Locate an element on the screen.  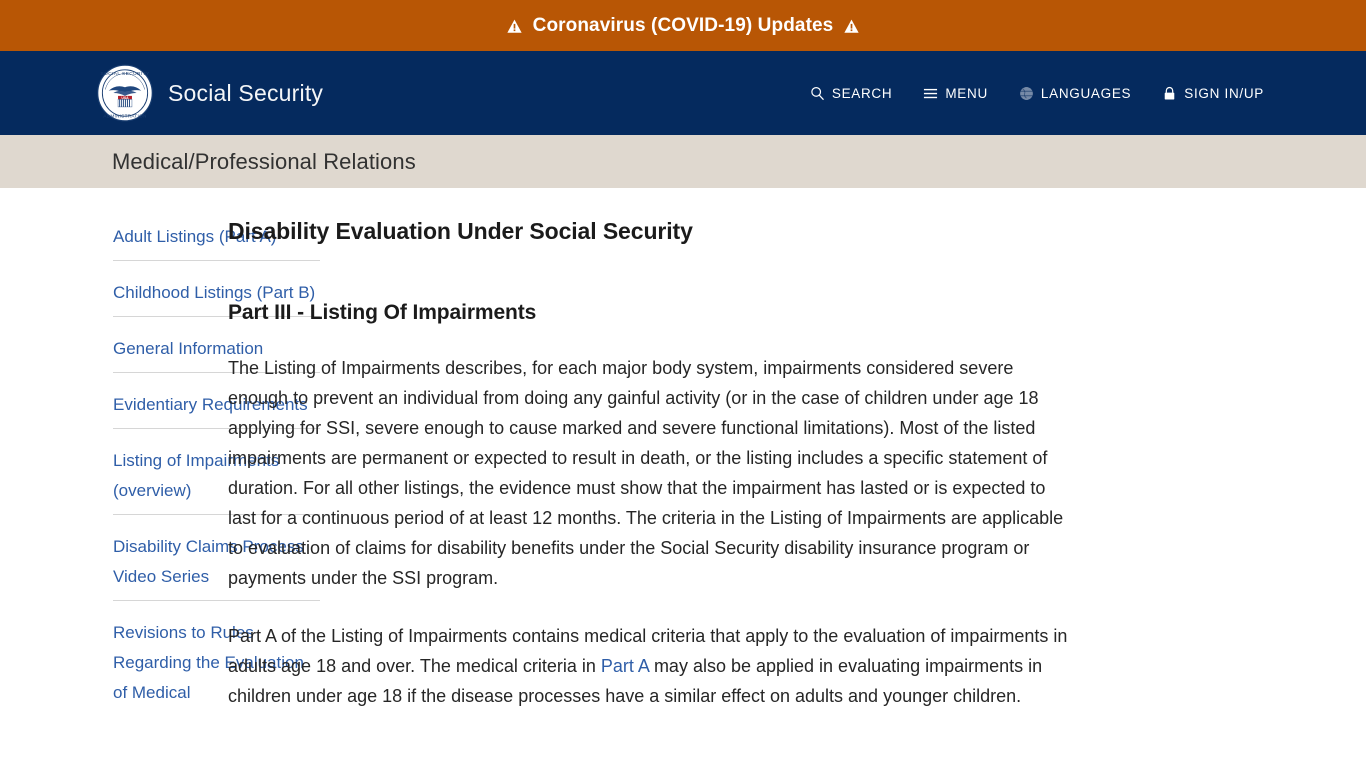
utility-navigation: SEARCH MENU LANGUAGES SIGN IN/UP is located at coordinates (1037, 93).